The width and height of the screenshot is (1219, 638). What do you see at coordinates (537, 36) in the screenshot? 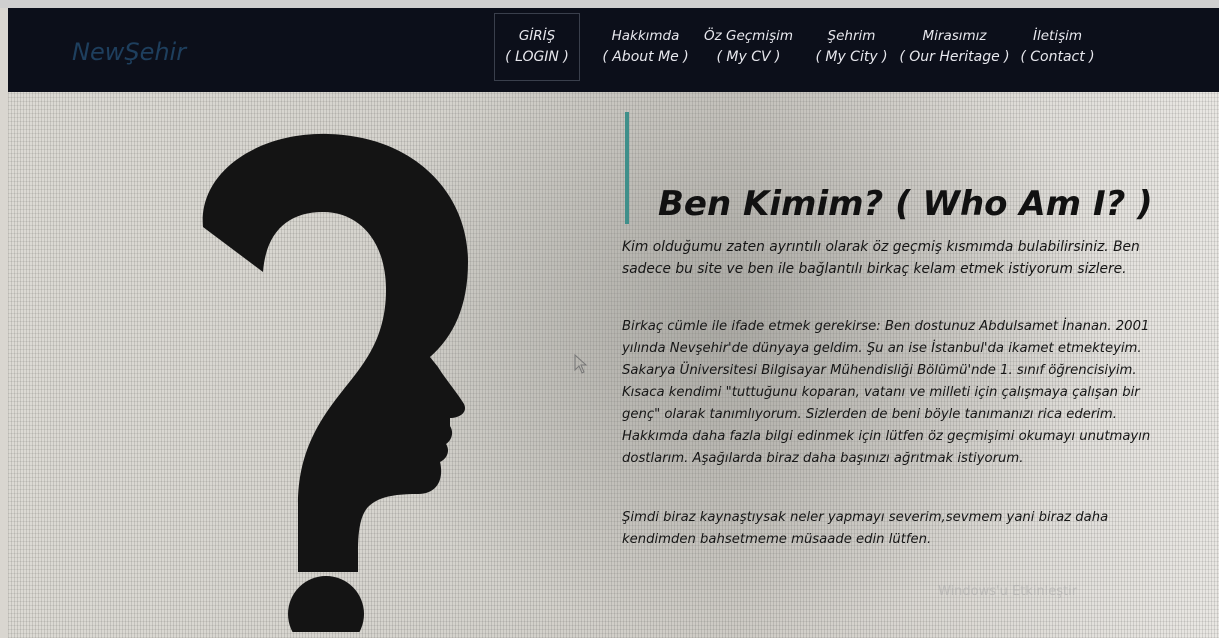
I see `nav-item-label: GİRİŞ` at bounding box center [537, 36].